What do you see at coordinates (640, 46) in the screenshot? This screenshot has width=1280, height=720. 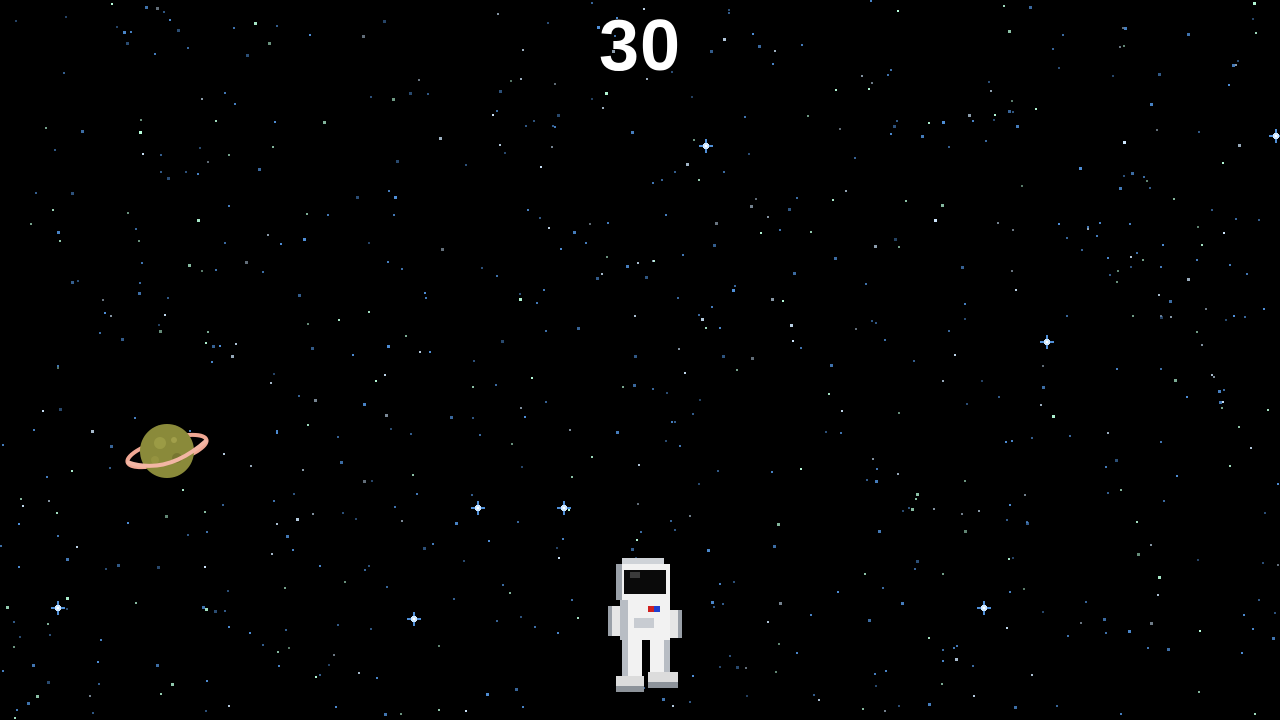 I see `score-display: 30` at bounding box center [640, 46].